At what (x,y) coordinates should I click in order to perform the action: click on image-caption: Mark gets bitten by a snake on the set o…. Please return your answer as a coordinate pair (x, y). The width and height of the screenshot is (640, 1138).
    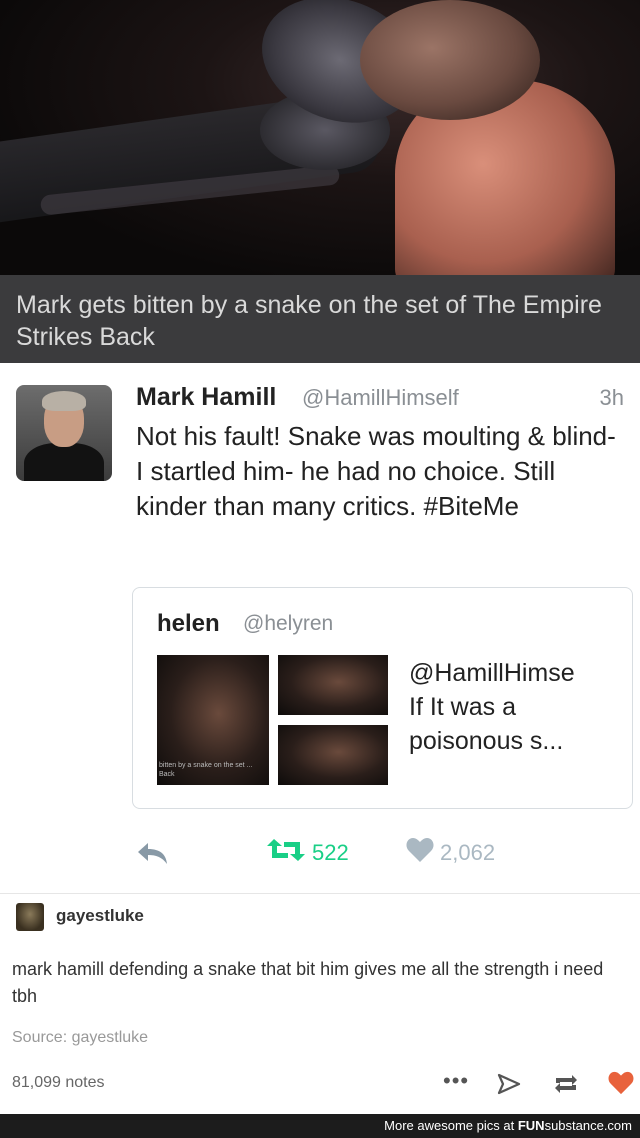
    Looking at the image, I should click on (309, 321).